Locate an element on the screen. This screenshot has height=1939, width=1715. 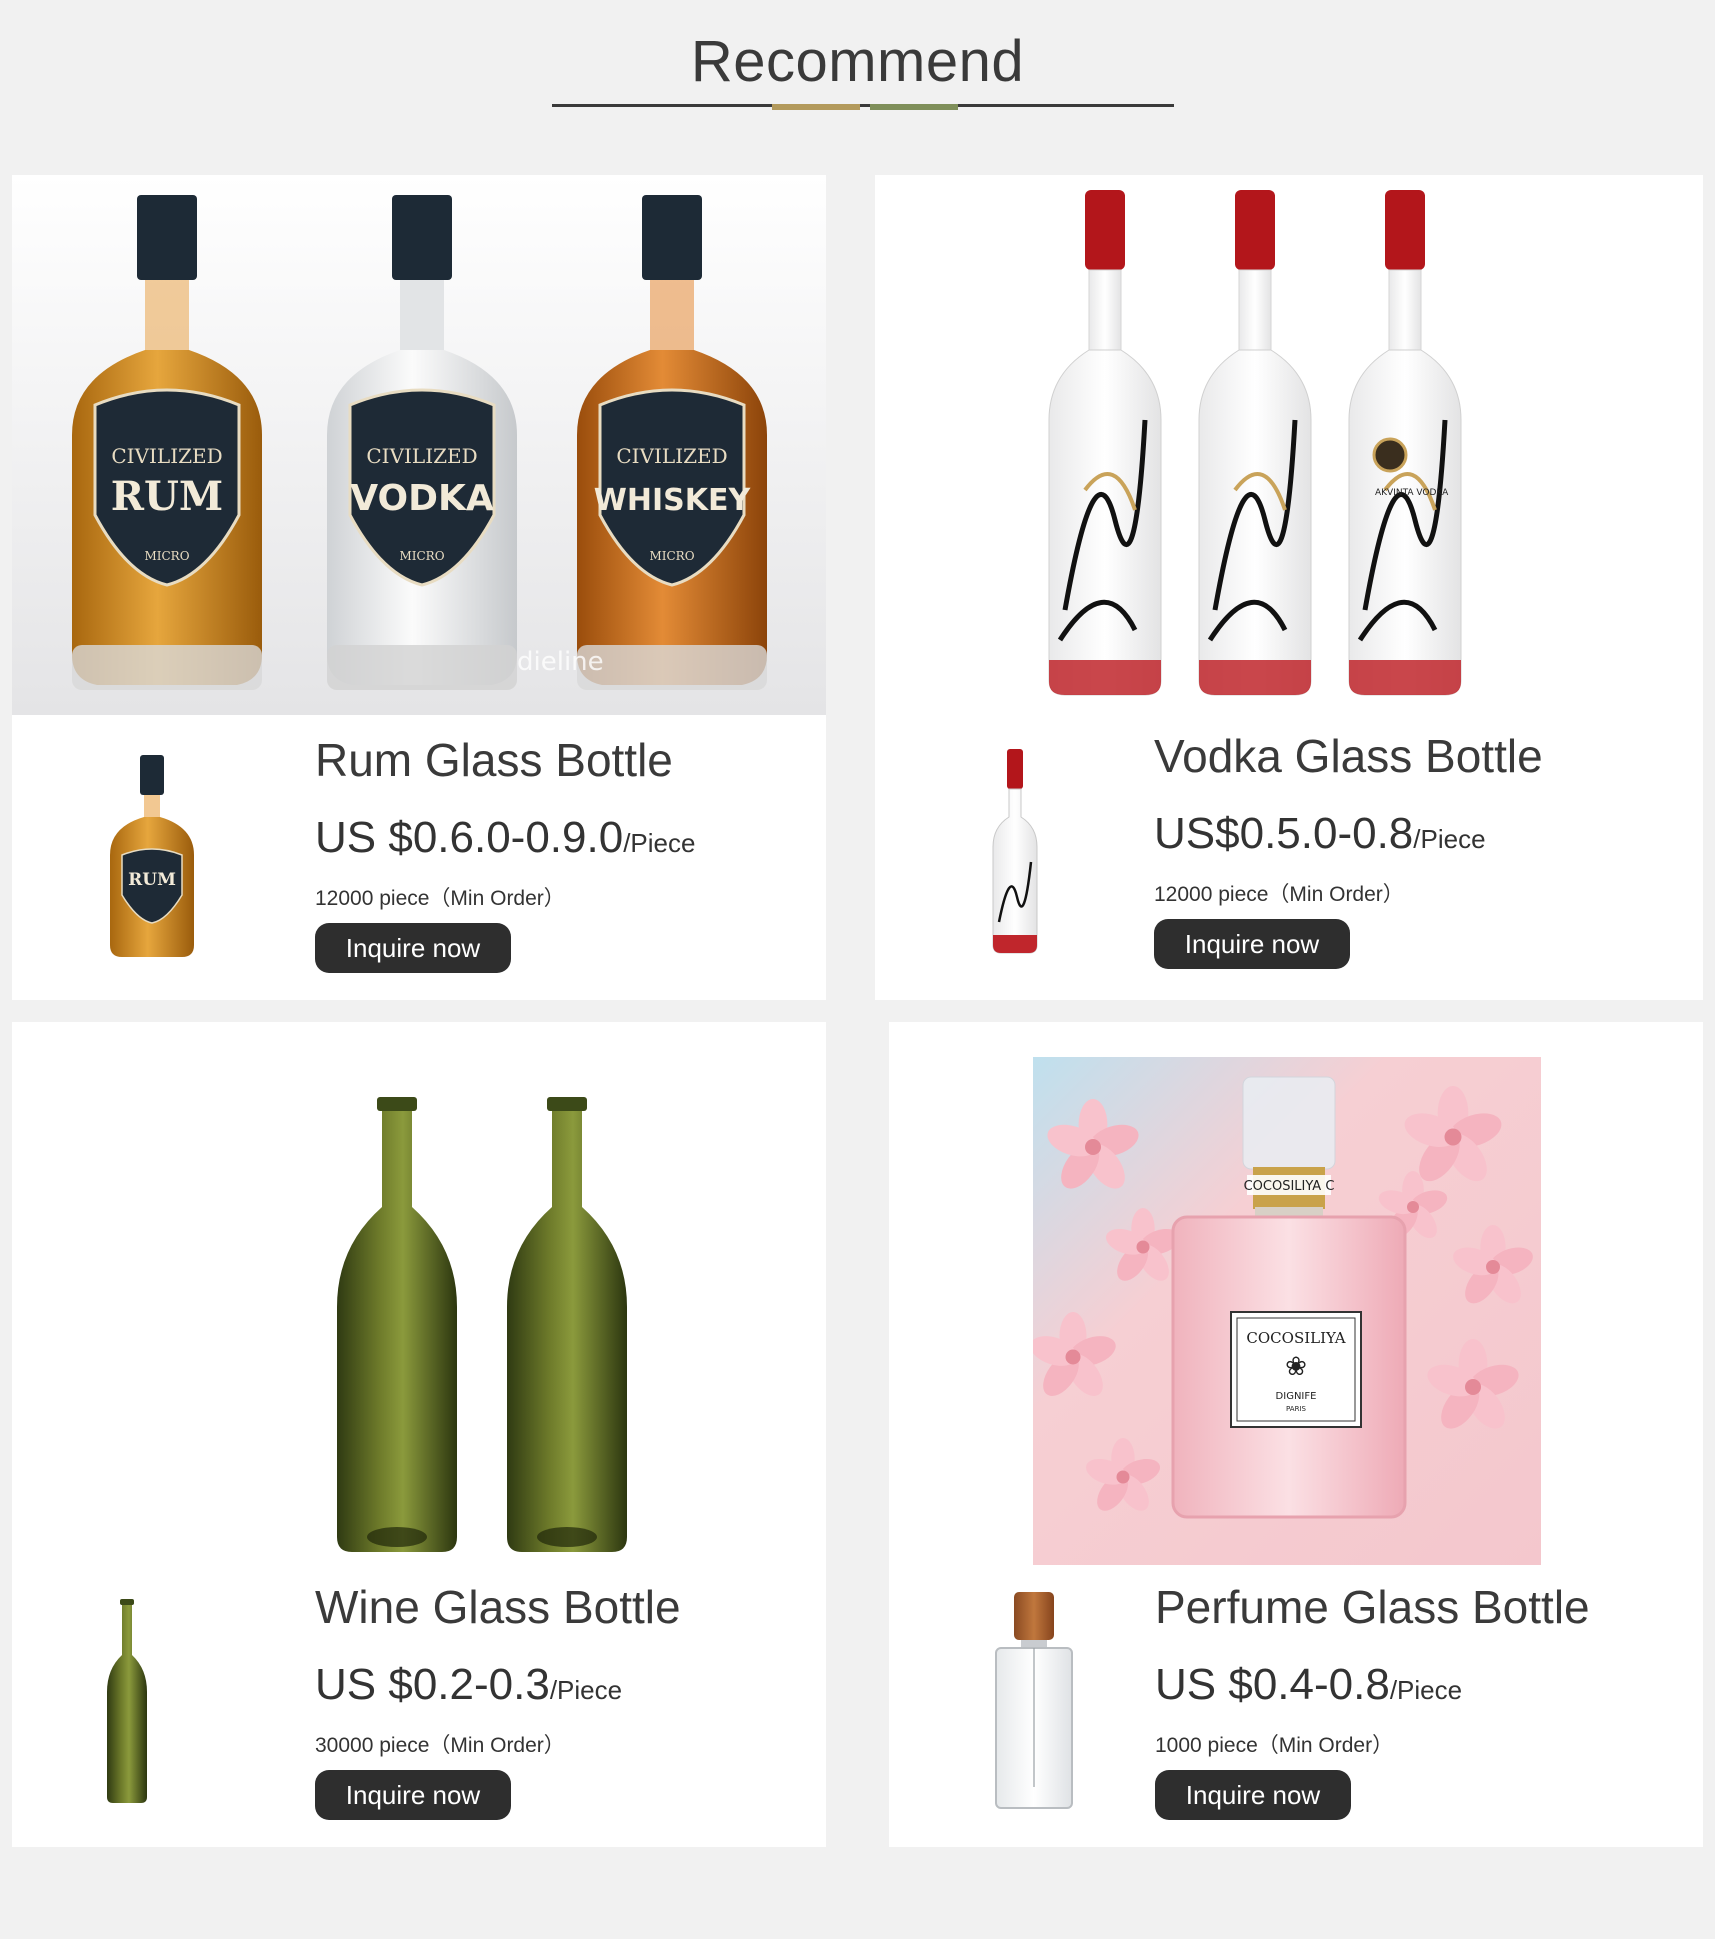
product-name: Perfume Glass Bottle is located at coordinates (1372, 1607).